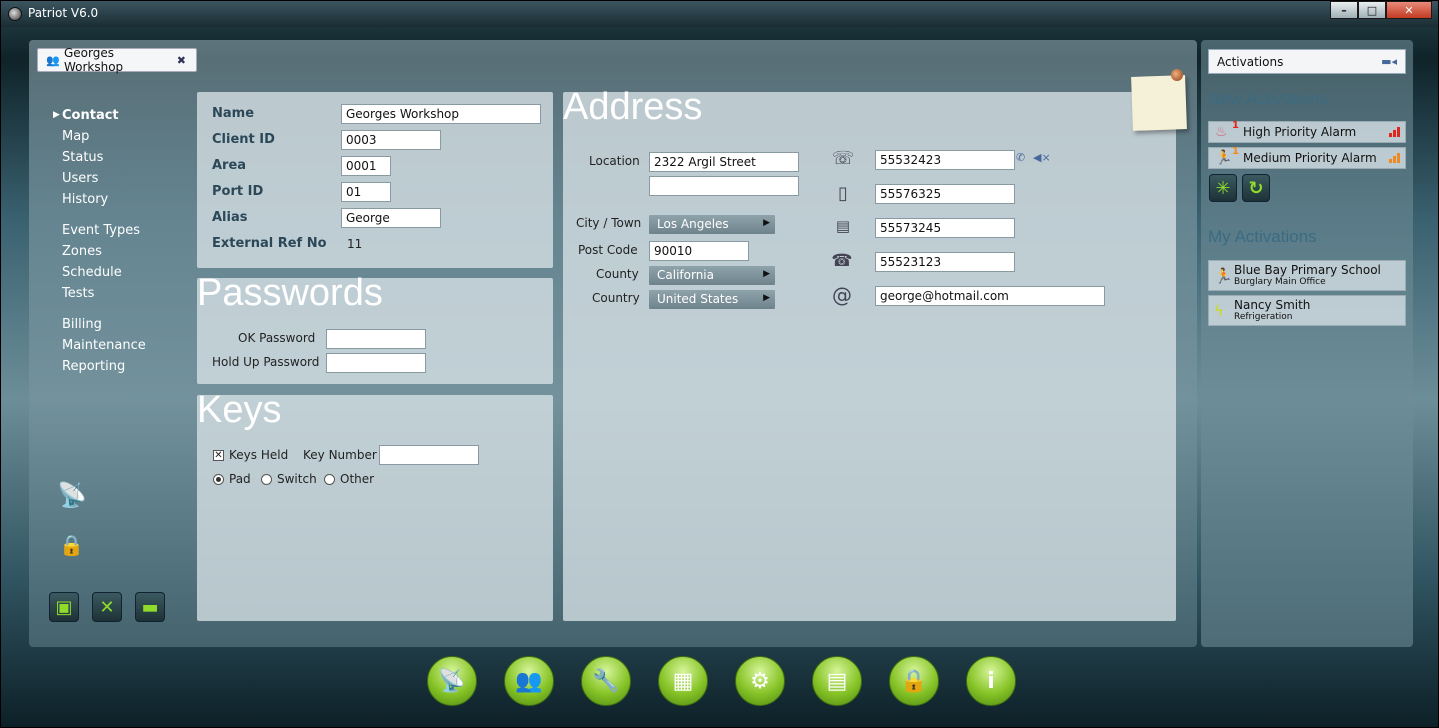 The height and width of the screenshot is (728, 1439). Describe the element at coordinates (63, 13) in the screenshot. I see `window-title: Patriot V6.0` at that location.